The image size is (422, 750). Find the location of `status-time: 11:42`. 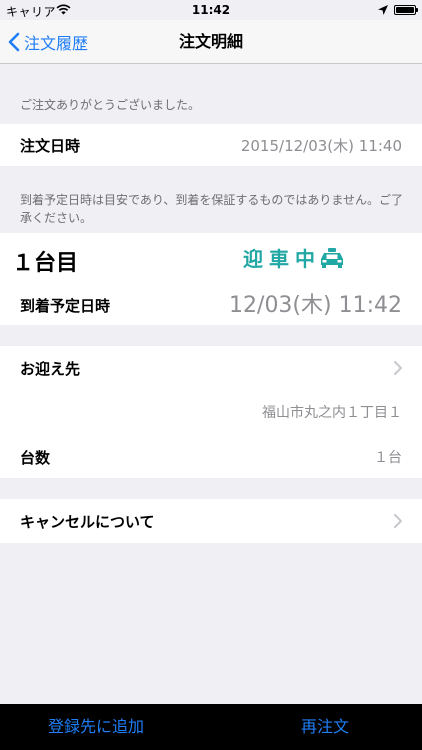

status-time: 11:42 is located at coordinates (211, 10).